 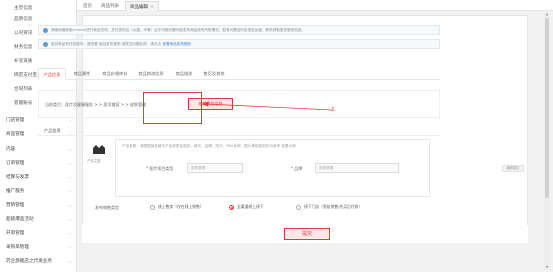 What do you see at coordinates (214, 74) in the screenshot?
I see `tab-aftersale: 售后及其他` at bounding box center [214, 74].